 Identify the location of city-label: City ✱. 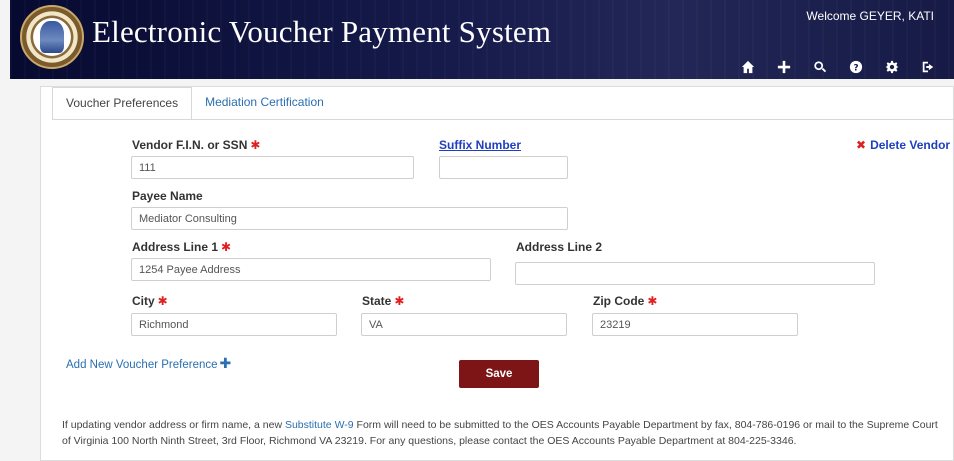
(150, 301).